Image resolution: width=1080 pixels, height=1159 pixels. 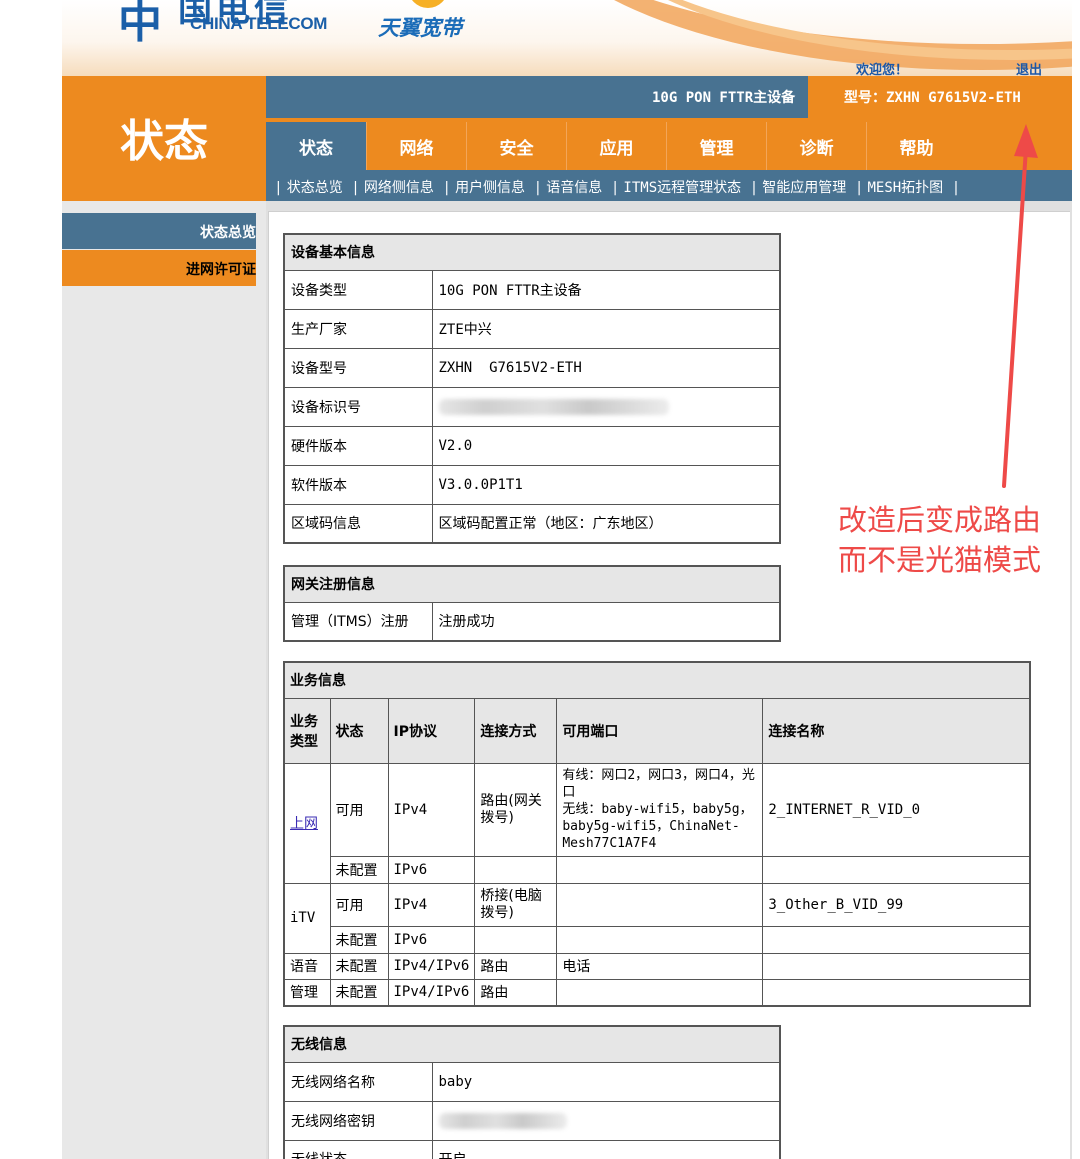 I want to click on tab-management: 管理, so click(x=716, y=146).